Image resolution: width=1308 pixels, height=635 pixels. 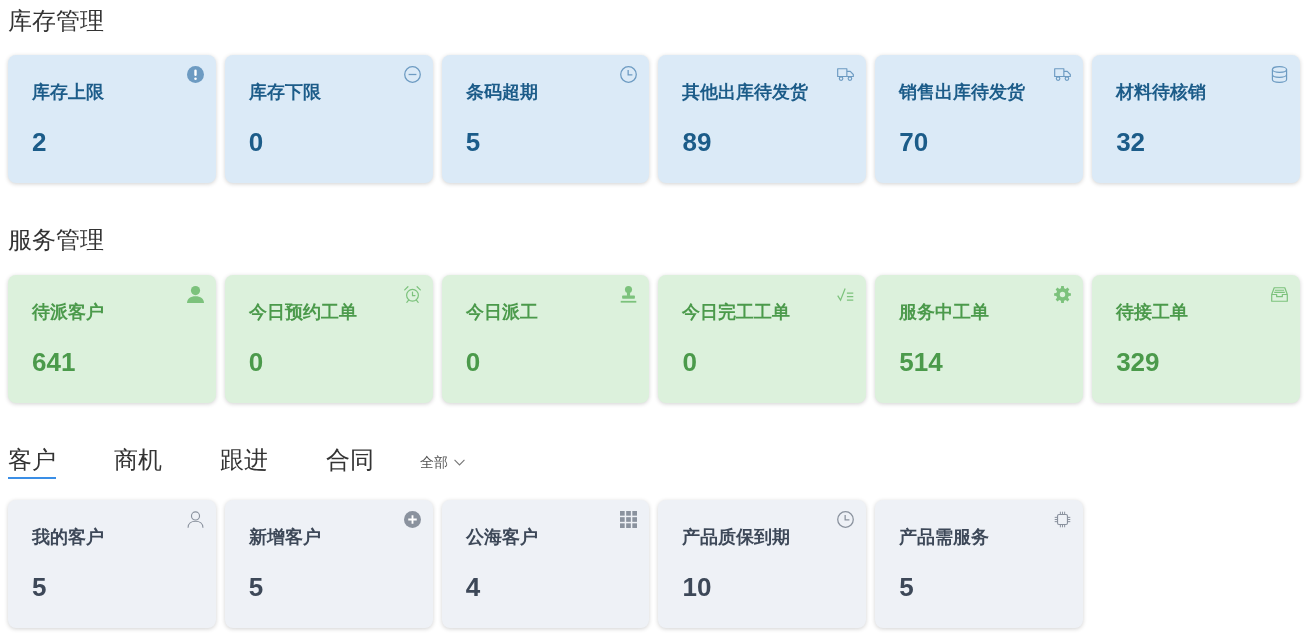 What do you see at coordinates (32, 462) in the screenshot?
I see `tab: 客户` at bounding box center [32, 462].